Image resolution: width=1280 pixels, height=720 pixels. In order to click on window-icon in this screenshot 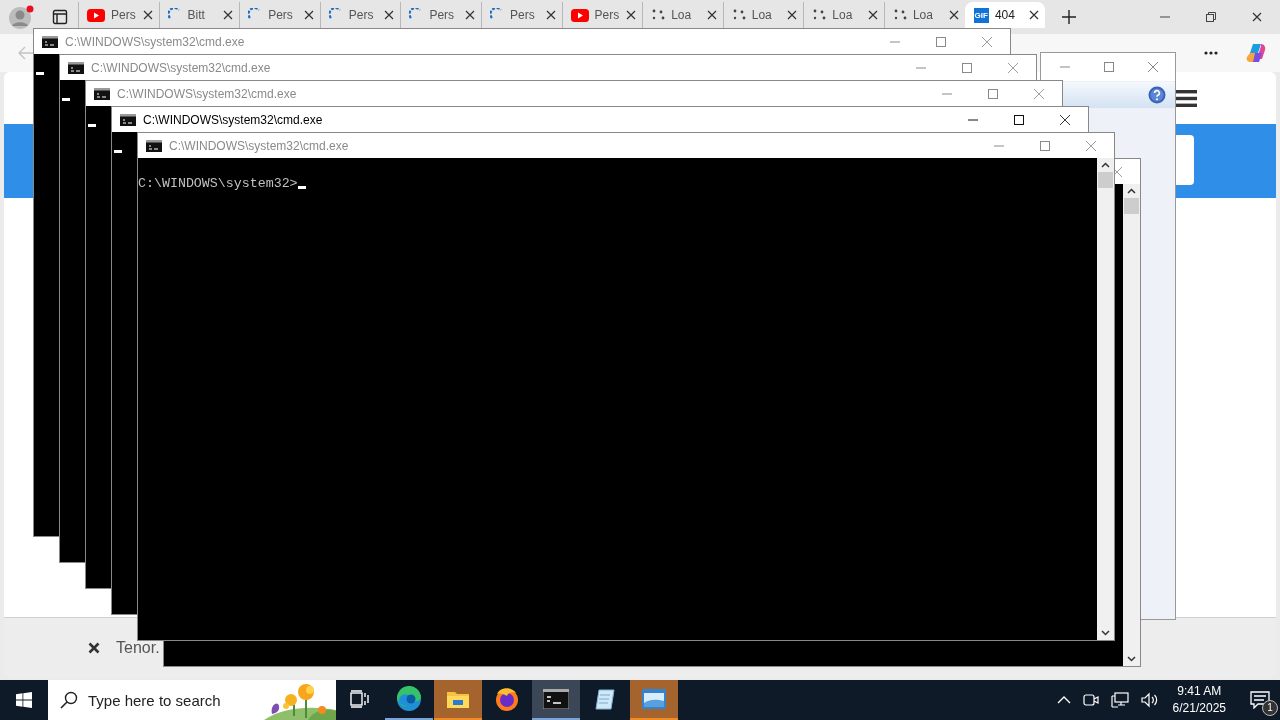, I will do `click(654, 699)`.